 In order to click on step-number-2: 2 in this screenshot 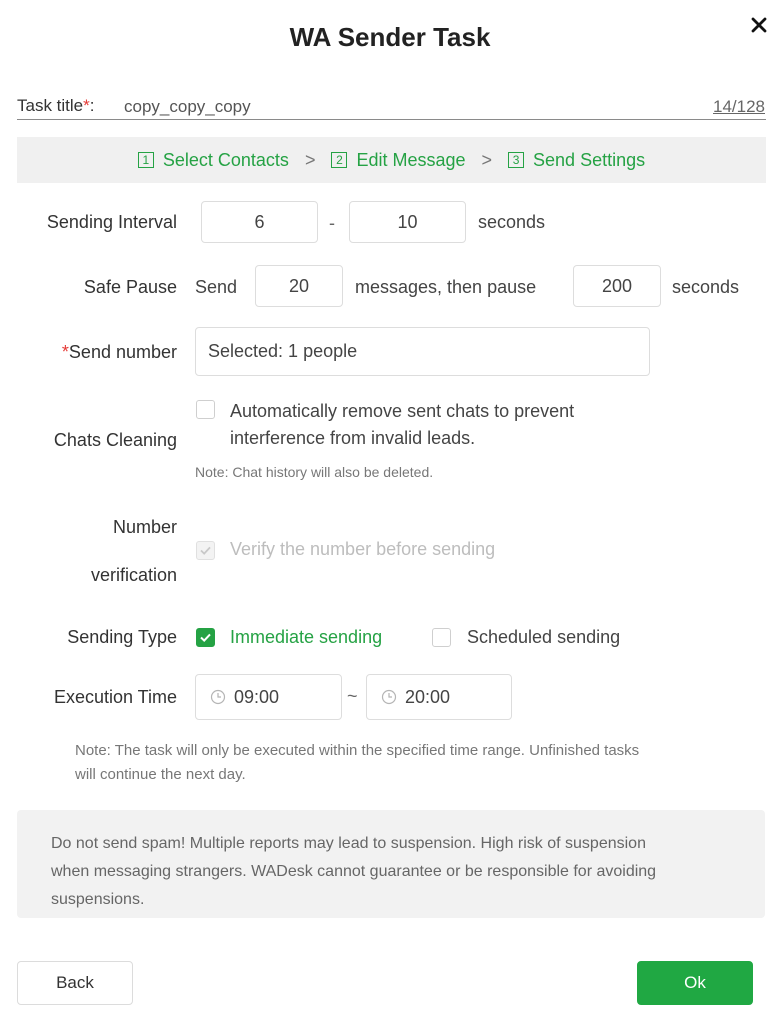, I will do `click(339, 160)`.